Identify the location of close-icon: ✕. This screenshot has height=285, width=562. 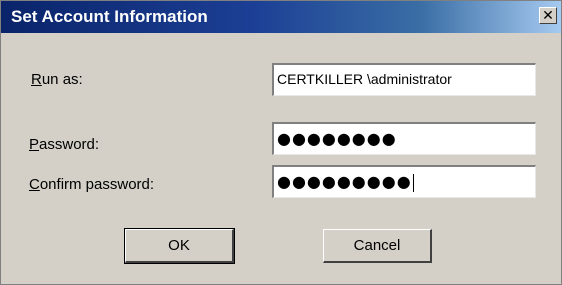
(548, 15).